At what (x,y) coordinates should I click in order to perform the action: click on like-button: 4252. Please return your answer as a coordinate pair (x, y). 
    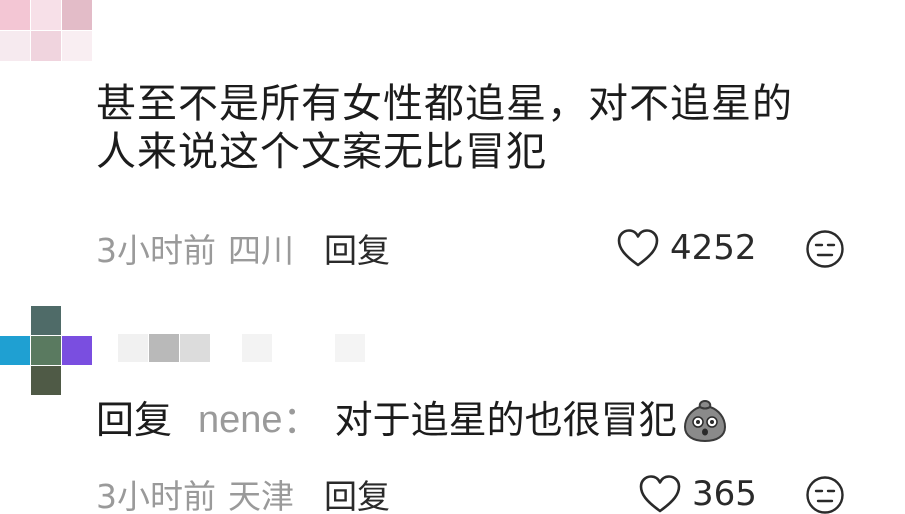
    Looking at the image, I should click on (686, 248).